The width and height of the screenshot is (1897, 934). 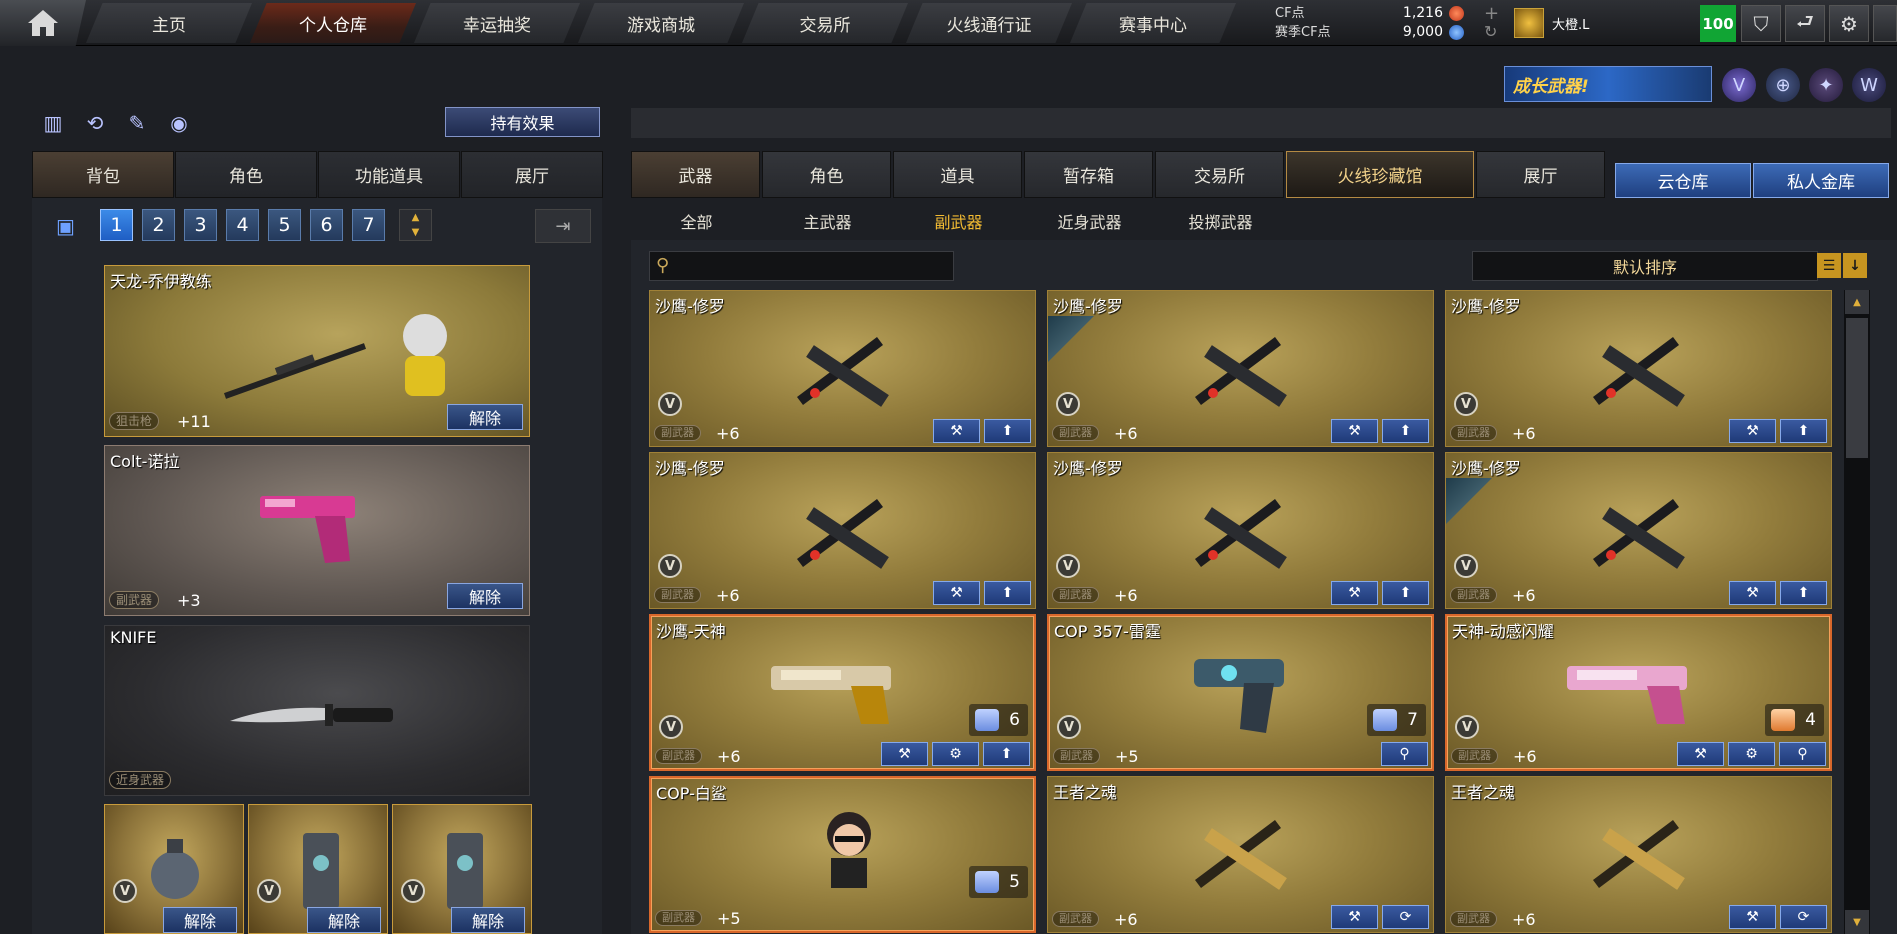 I want to click on subtab-melee: 近身武器, so click(x=1089, y=221).